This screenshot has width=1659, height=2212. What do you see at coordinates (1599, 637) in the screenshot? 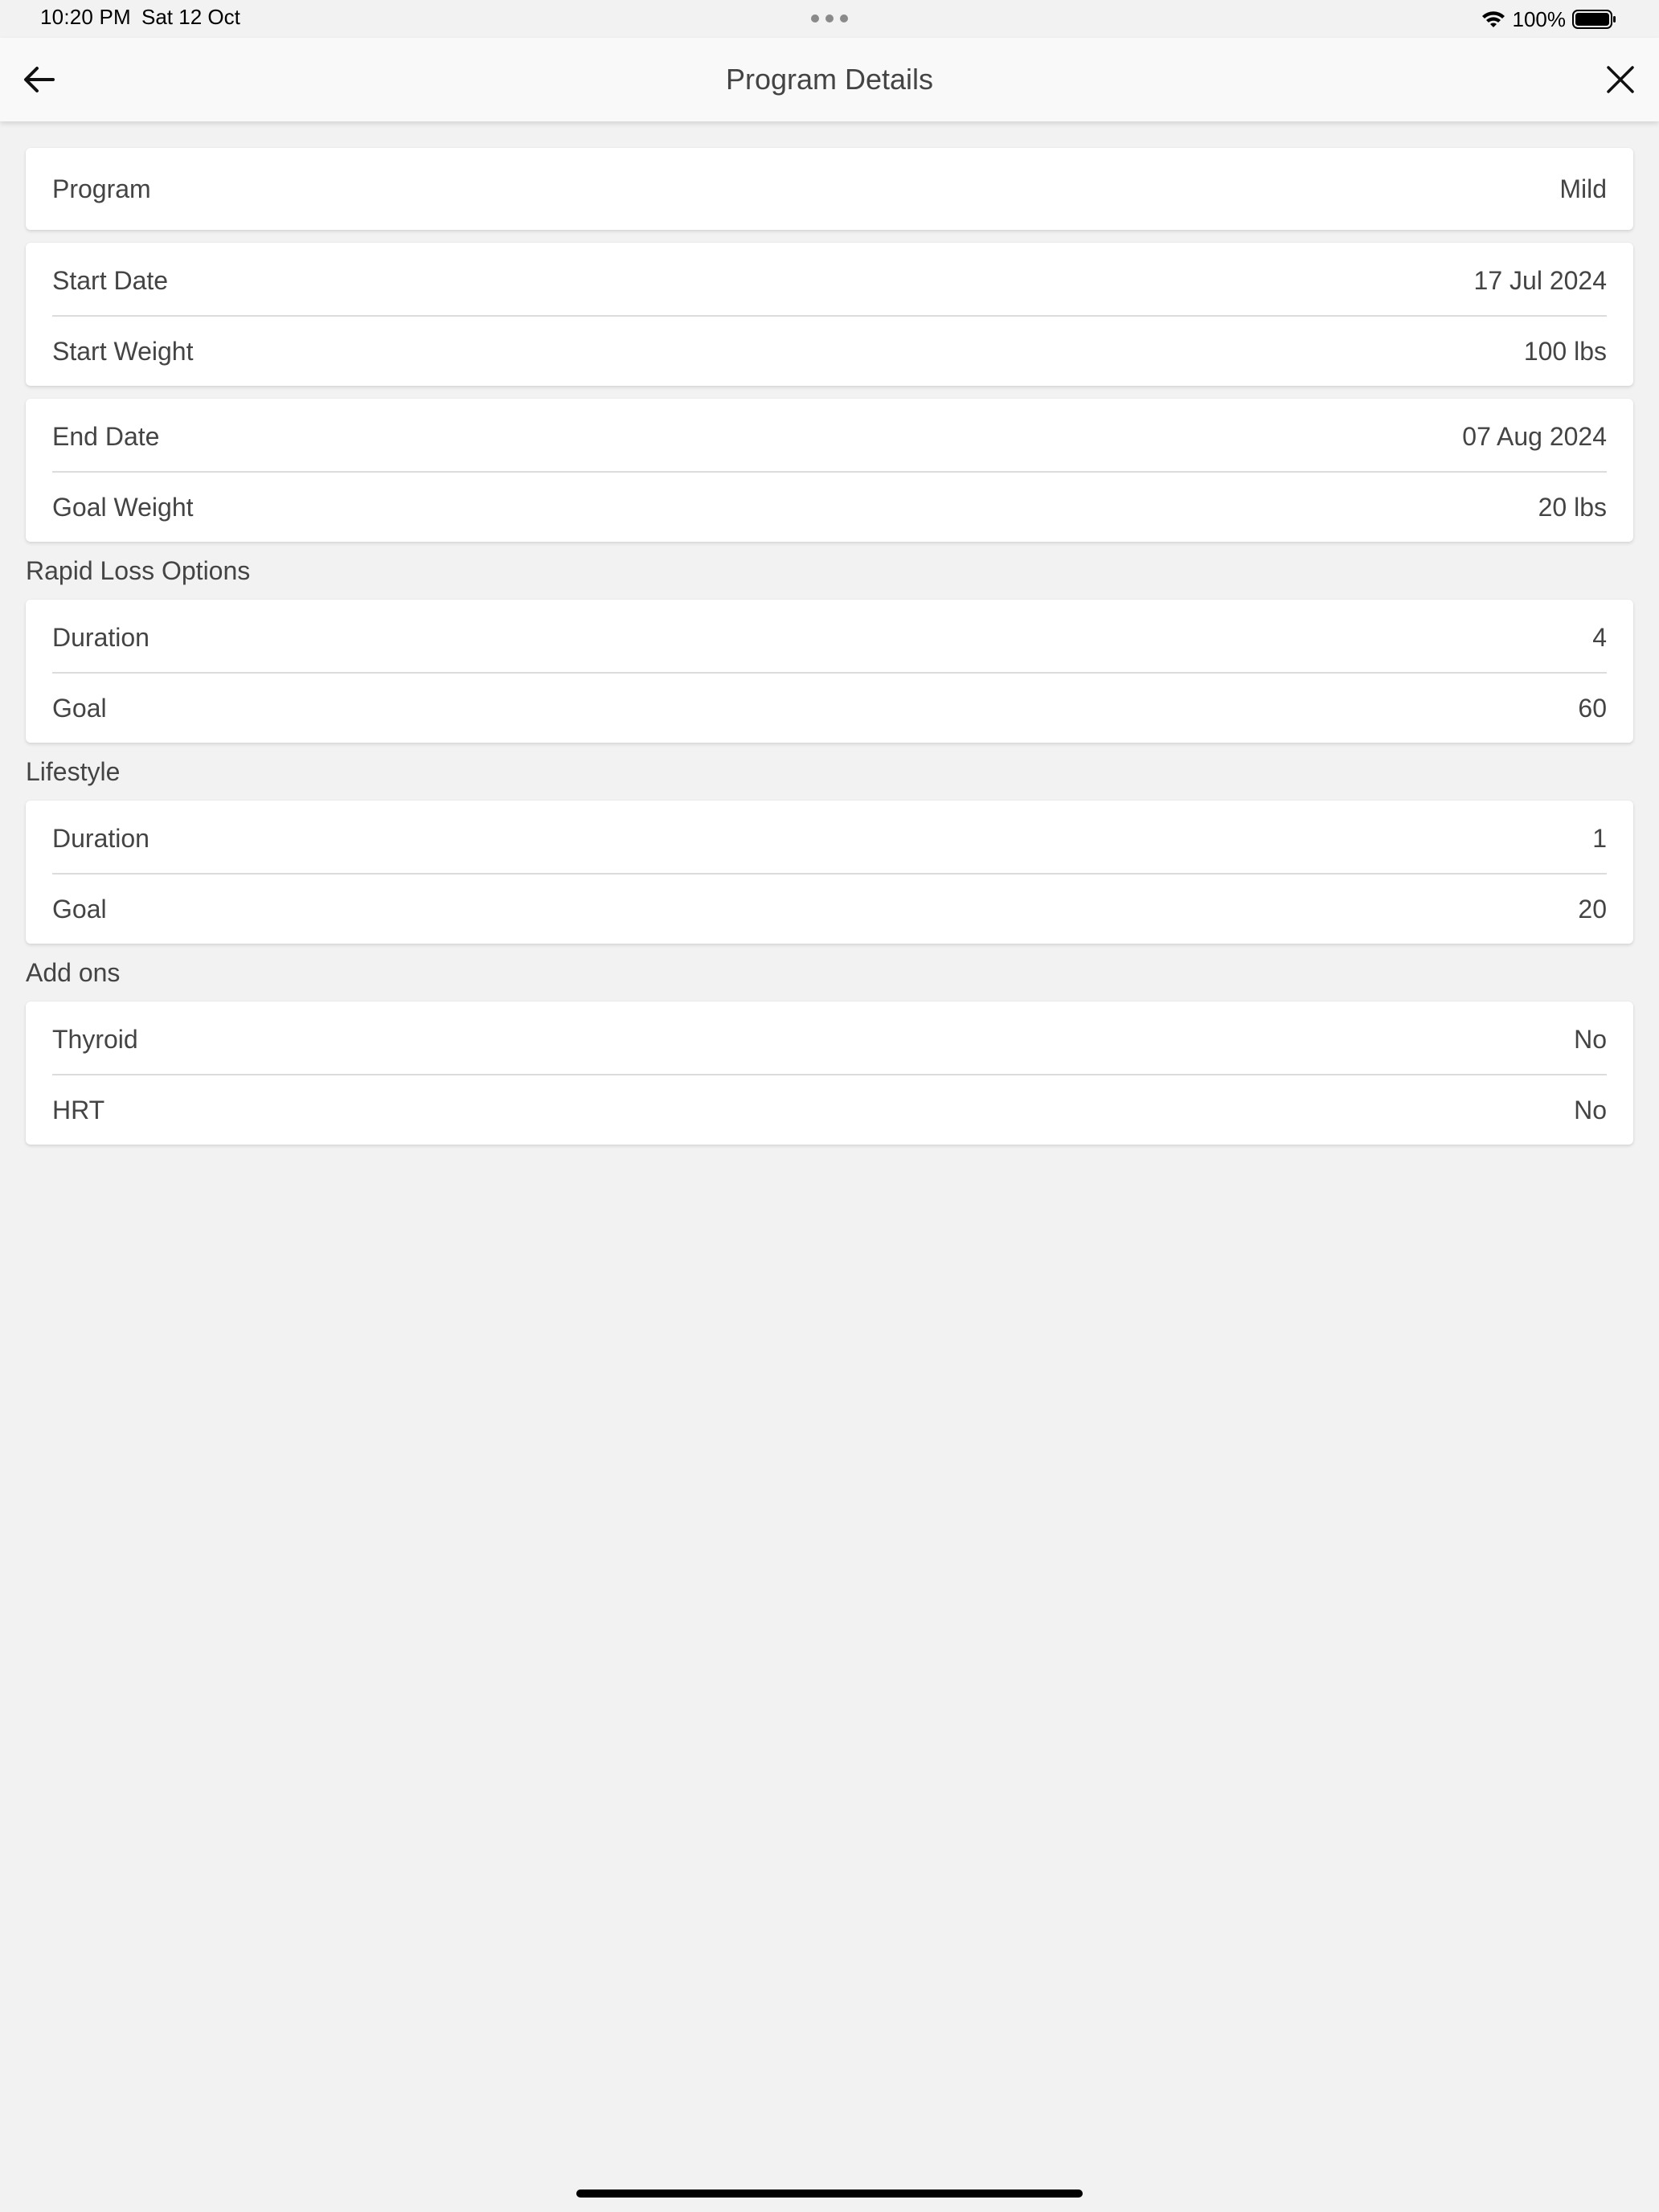
I see `row-value: 4` at bounding box center [1599, 637].